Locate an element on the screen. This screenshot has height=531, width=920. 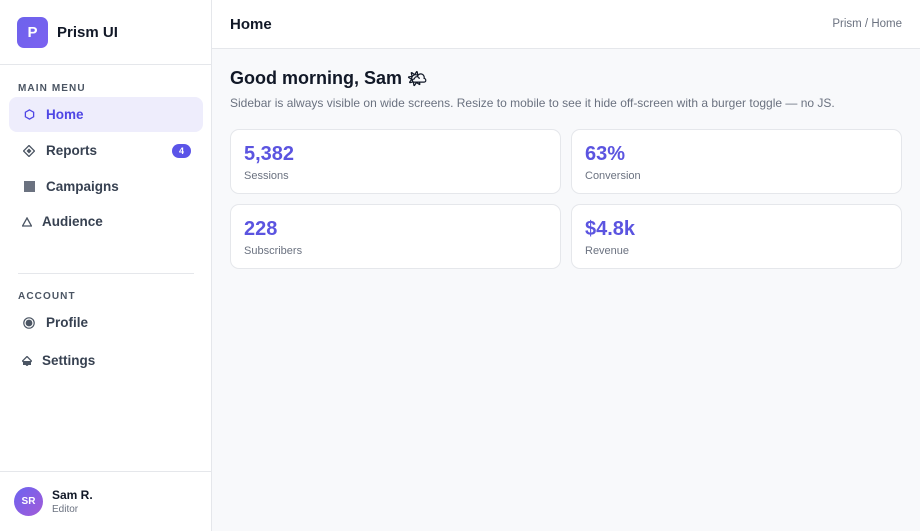
stat-label: Revenue is located at coordinates (607, 251).